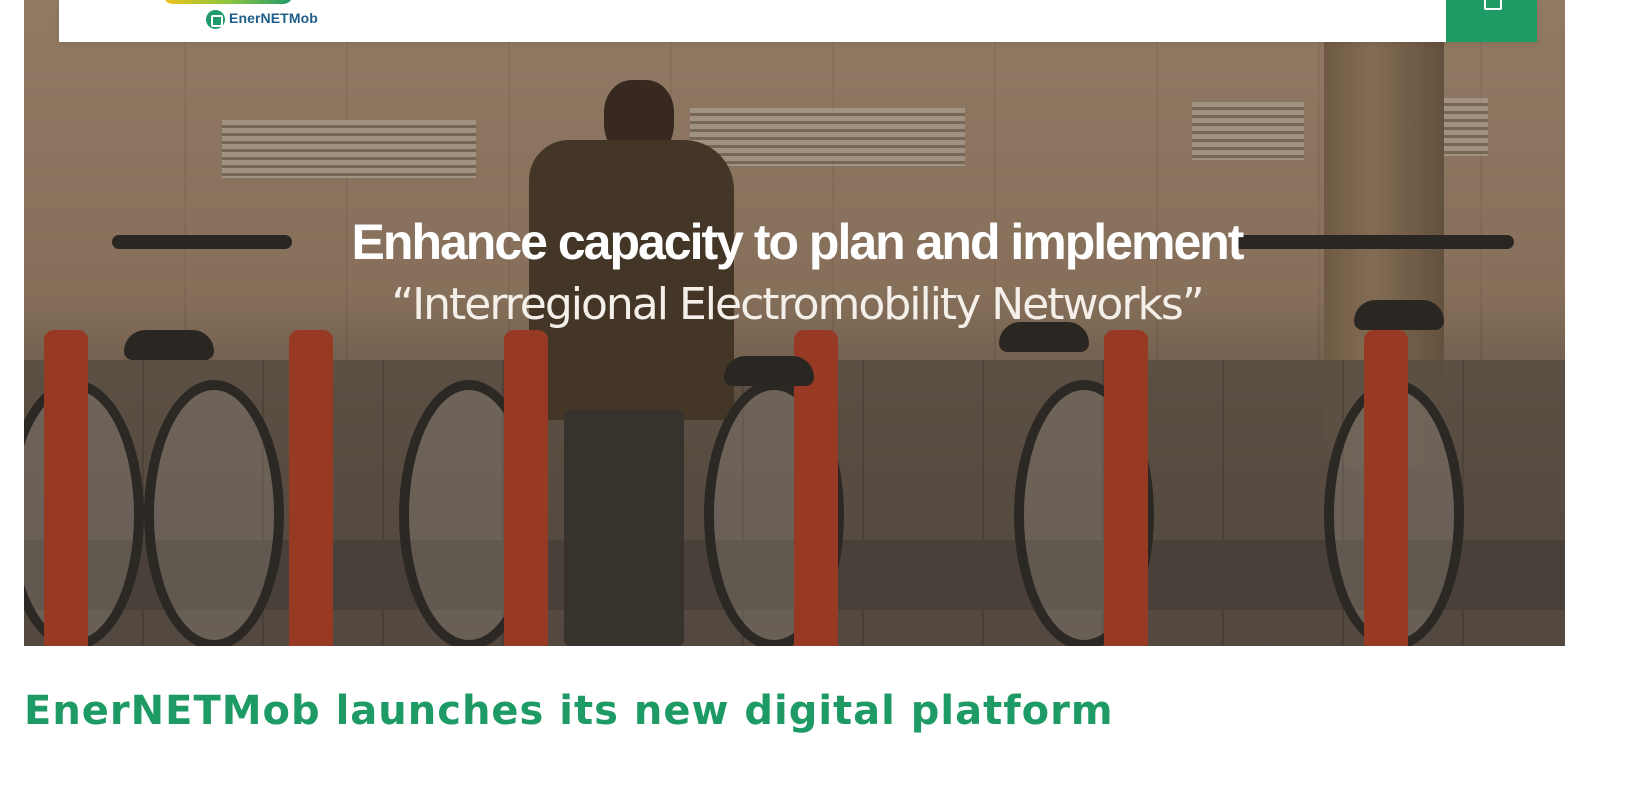  I want to click on logo-swoosh-icon, so click(228, 2).